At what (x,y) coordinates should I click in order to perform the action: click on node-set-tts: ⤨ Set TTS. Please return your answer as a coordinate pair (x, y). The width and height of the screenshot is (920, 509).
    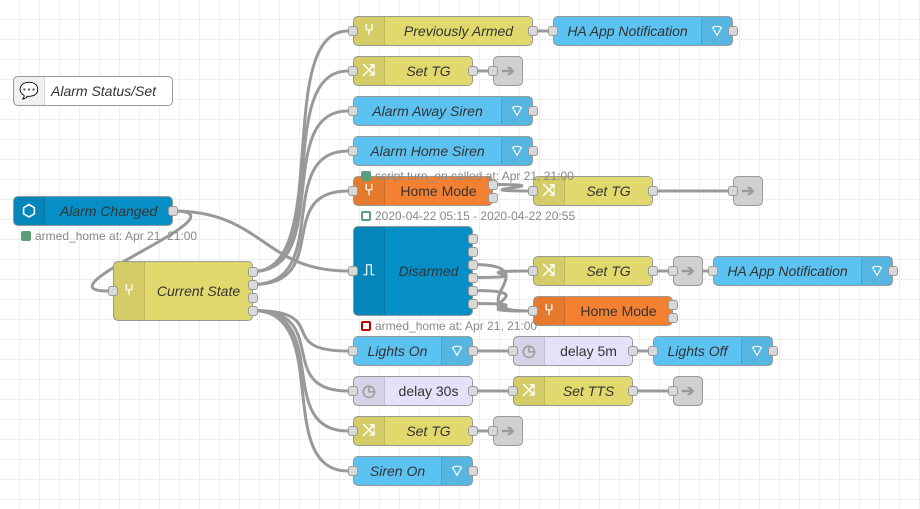
    Looking at the image, I should click on (573, 391).